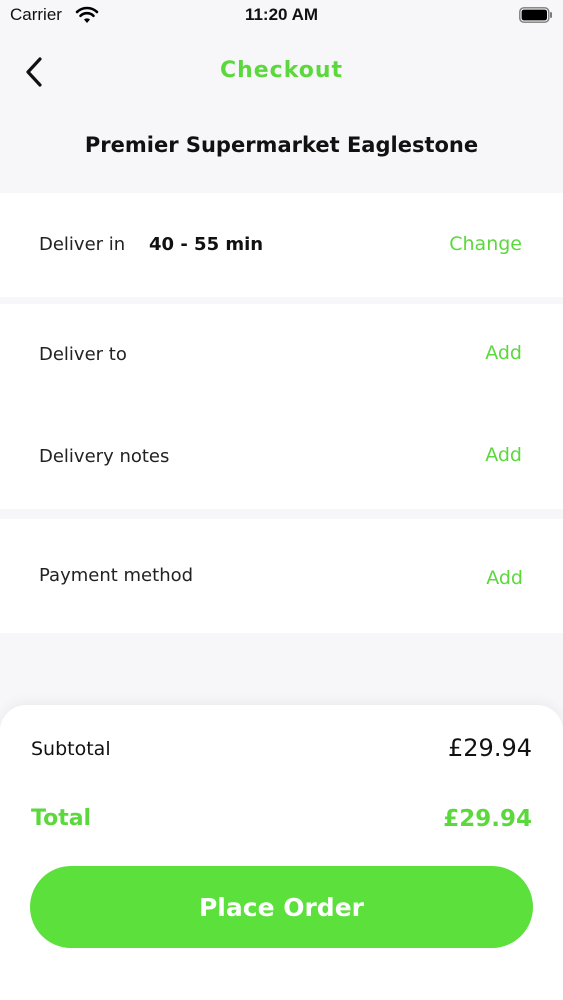  I want to click on delivery-time-value: 40 - 55 min, so click(206, 244).